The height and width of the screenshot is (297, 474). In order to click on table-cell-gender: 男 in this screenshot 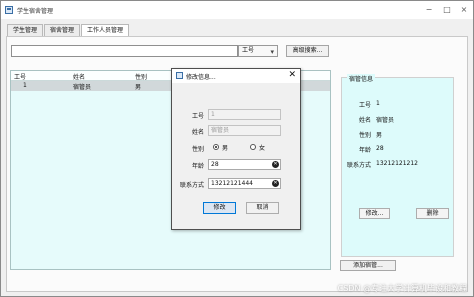, I will do `click(138, 87)`.